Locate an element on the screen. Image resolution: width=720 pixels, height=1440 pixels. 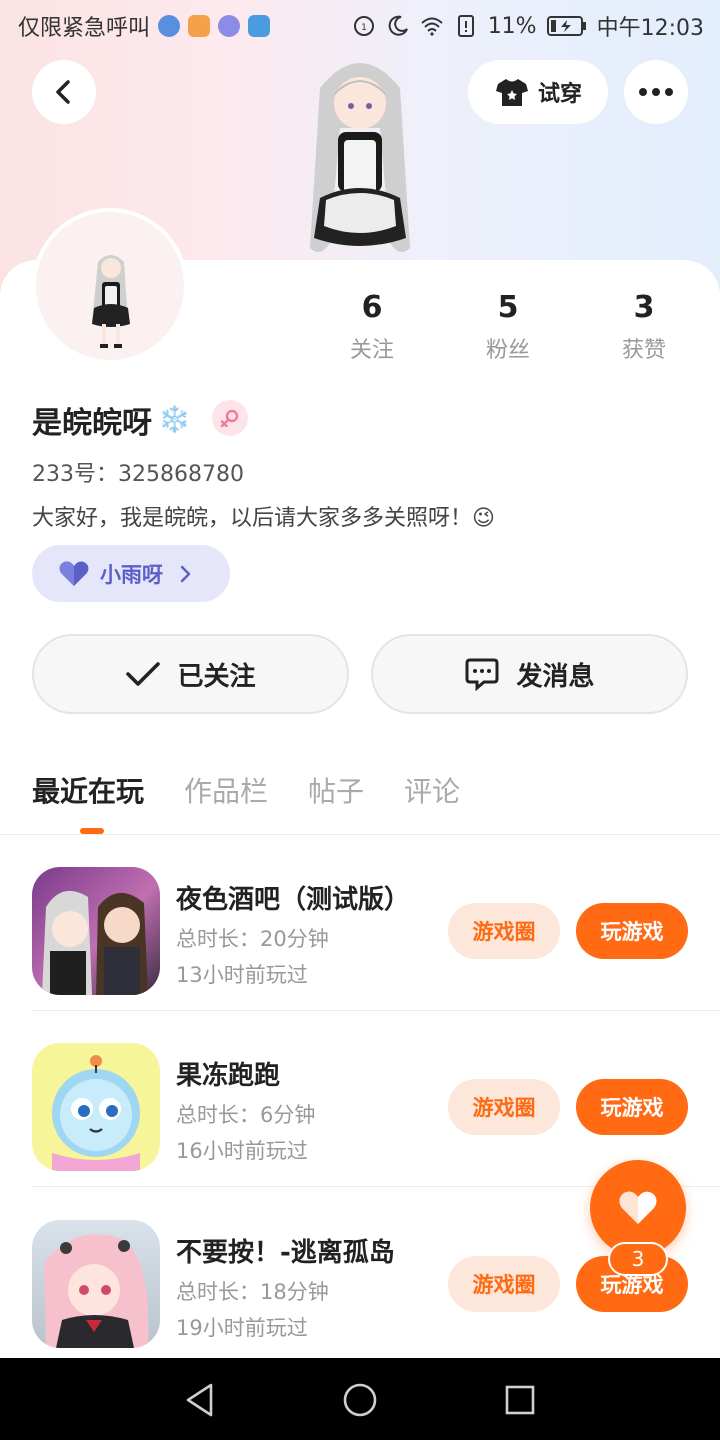
more-dots-icon is located at coordinates (656, 92).